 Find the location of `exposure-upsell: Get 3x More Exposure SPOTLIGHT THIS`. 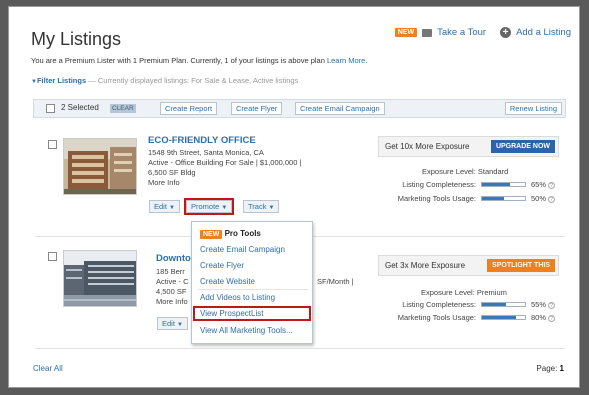

exposure-upsell: Get 3x More Exposure SPOTLIGHT THIS is located at coordinates (468, 265).